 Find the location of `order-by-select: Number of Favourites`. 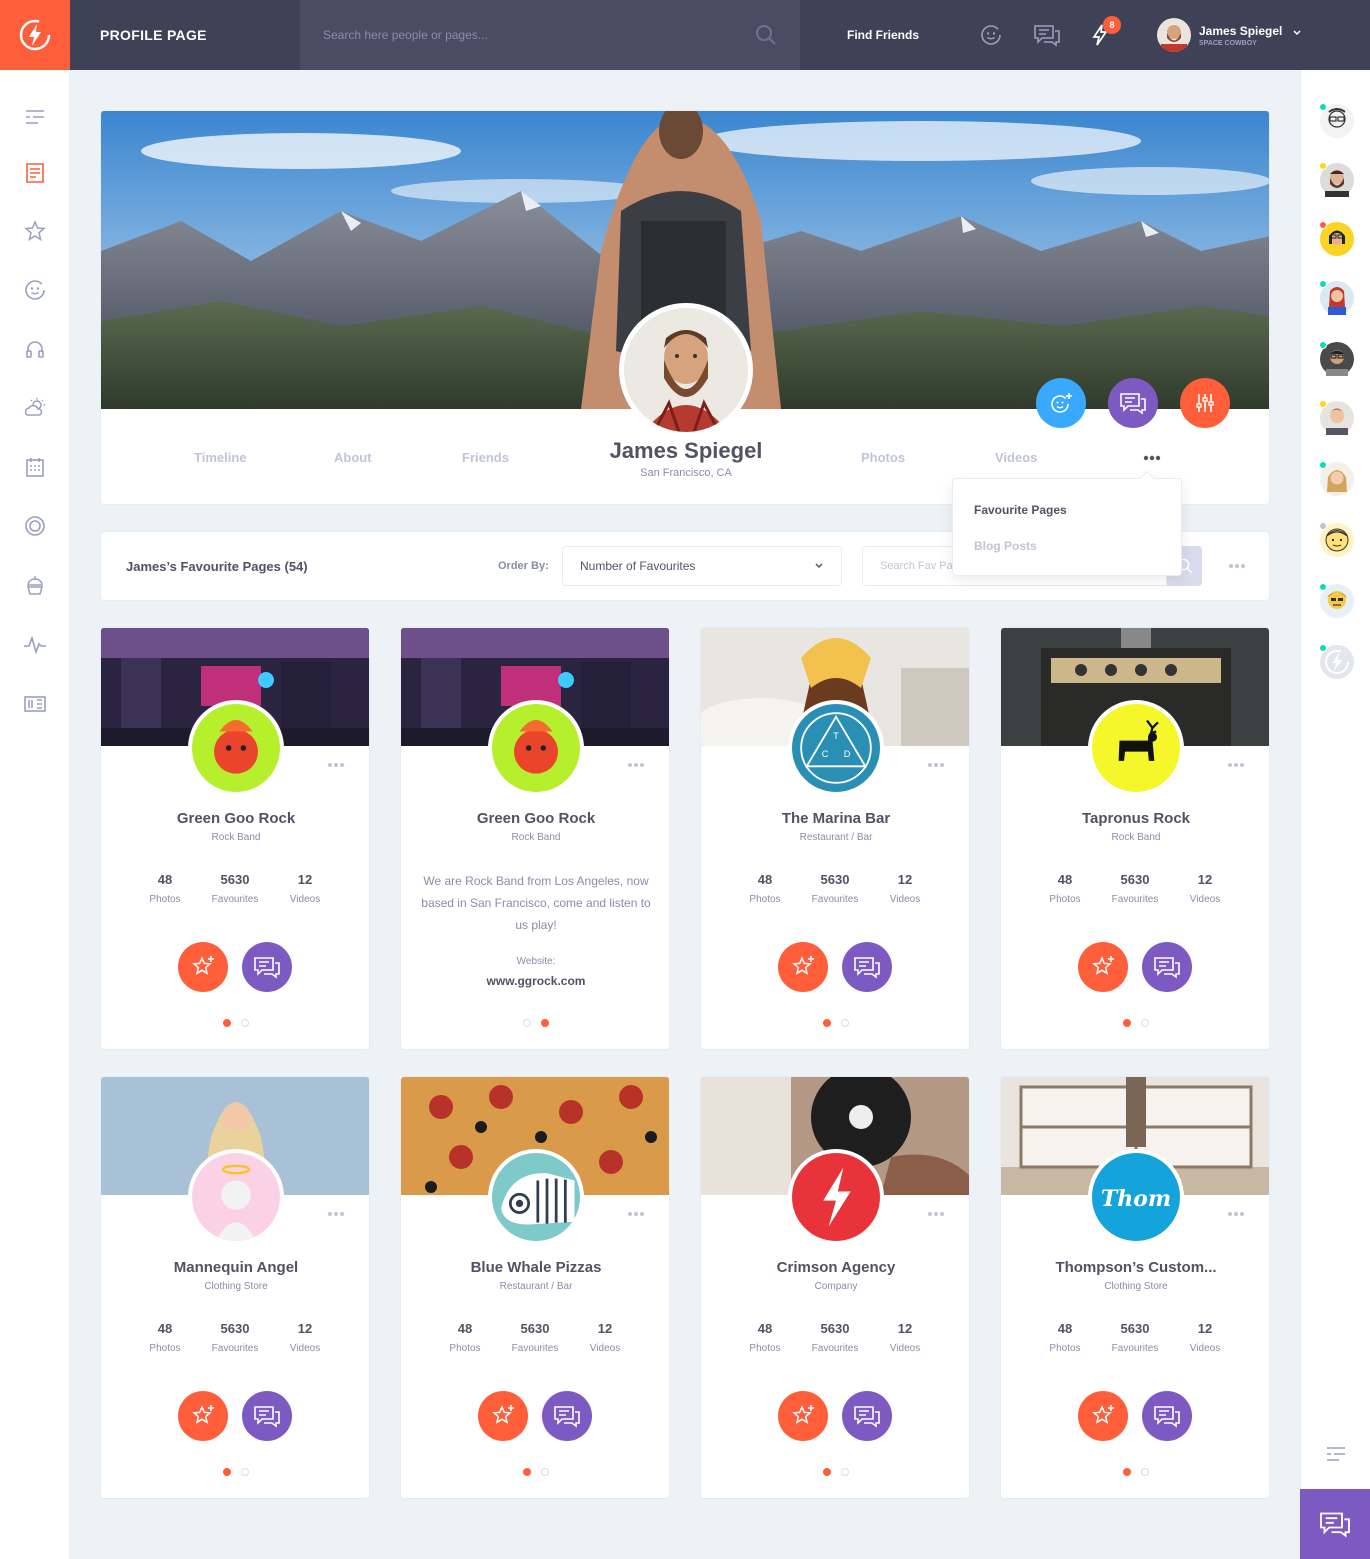

order-by-select: Number of Favourites is located at coordinates (702, 566).